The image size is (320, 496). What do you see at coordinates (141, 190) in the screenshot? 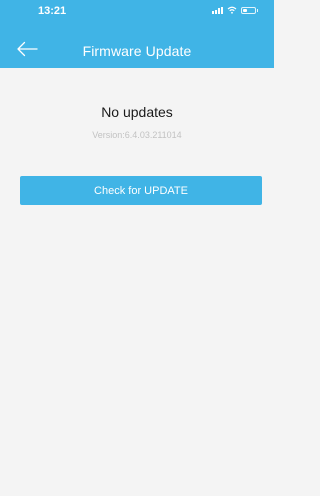
I see `check-for-update-button: Check for UPDATE` at bounding box center [141, 190].